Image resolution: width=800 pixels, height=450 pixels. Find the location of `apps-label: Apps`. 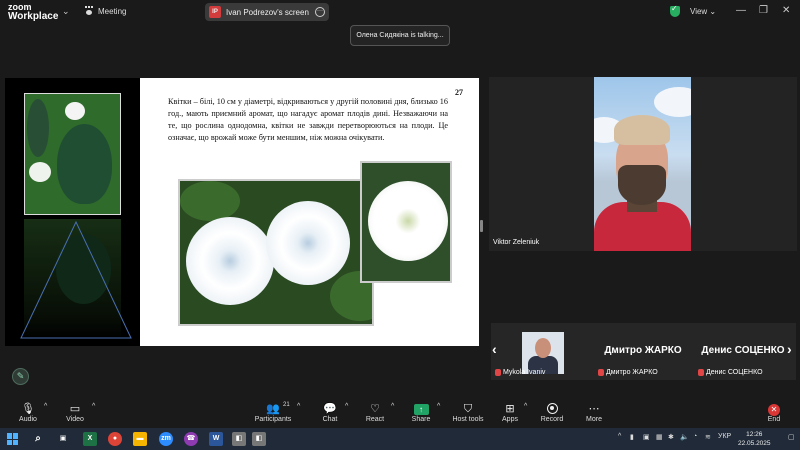

apps-label: Apps is located at coordinates (510, 419).